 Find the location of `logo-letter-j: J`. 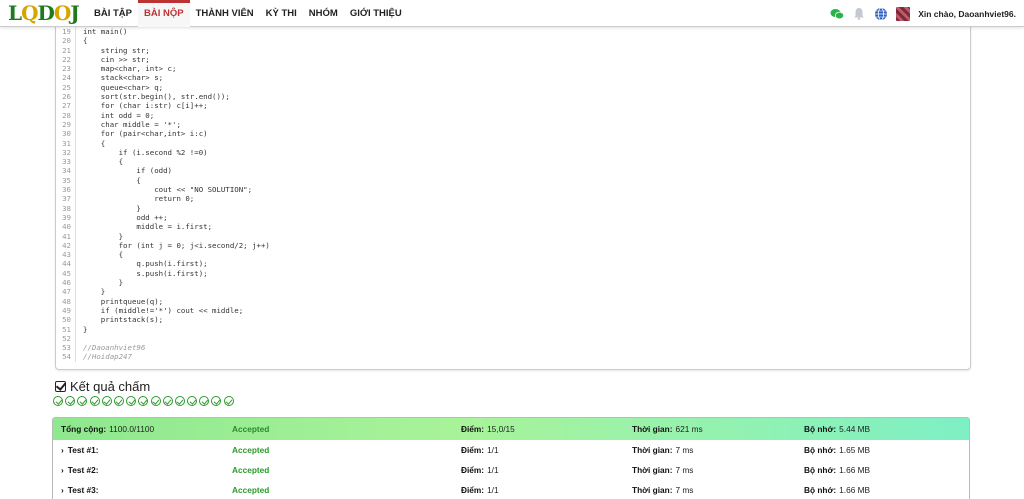

logo-letter-j: J is located at coordinates (75, 13).